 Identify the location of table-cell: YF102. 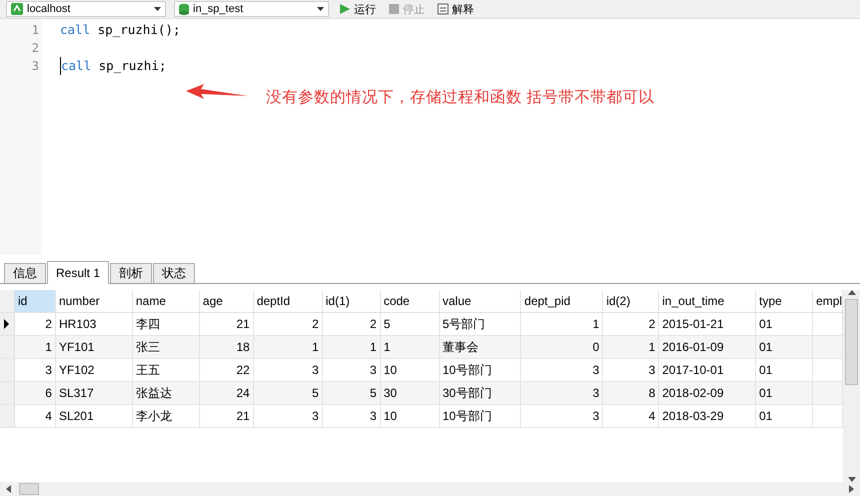
(94, 370).